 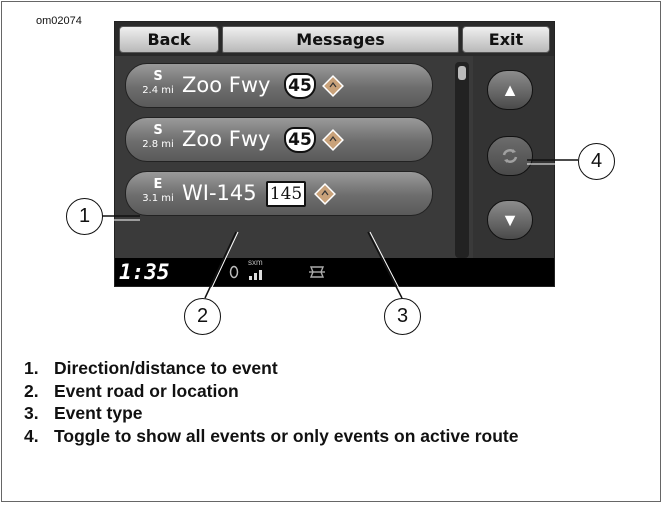 What do you see at coordinates (31, 435) in the screenshot?
I see `caption-number: 4.` at bounding box center [31, 435].